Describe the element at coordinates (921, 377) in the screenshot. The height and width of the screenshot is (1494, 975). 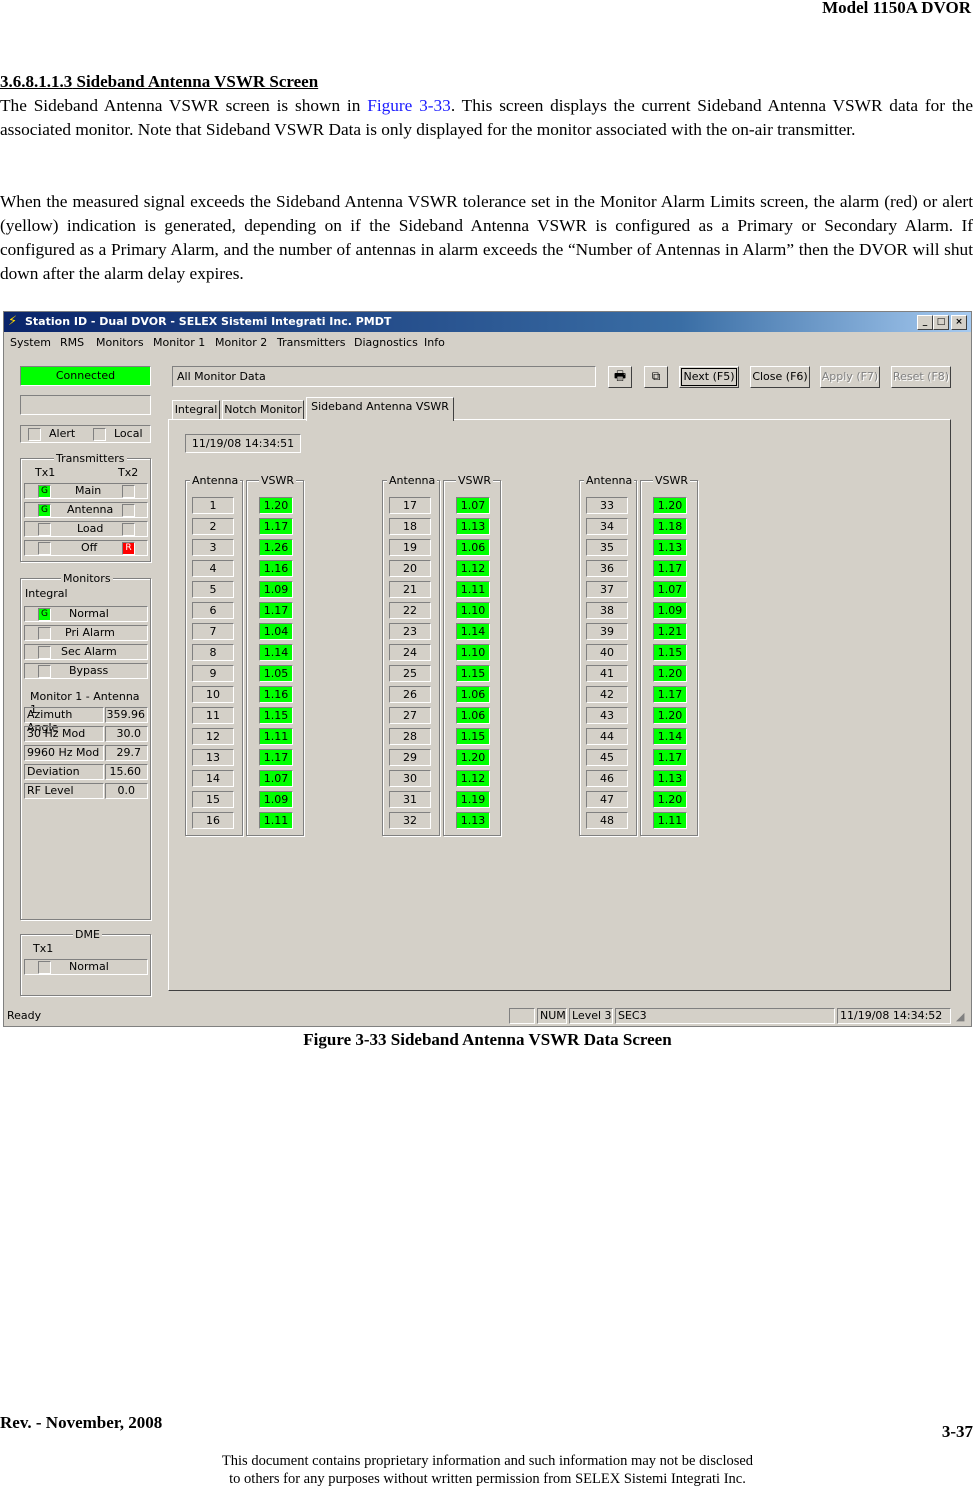
I see `reset-button: Reset (F8)` at that location.